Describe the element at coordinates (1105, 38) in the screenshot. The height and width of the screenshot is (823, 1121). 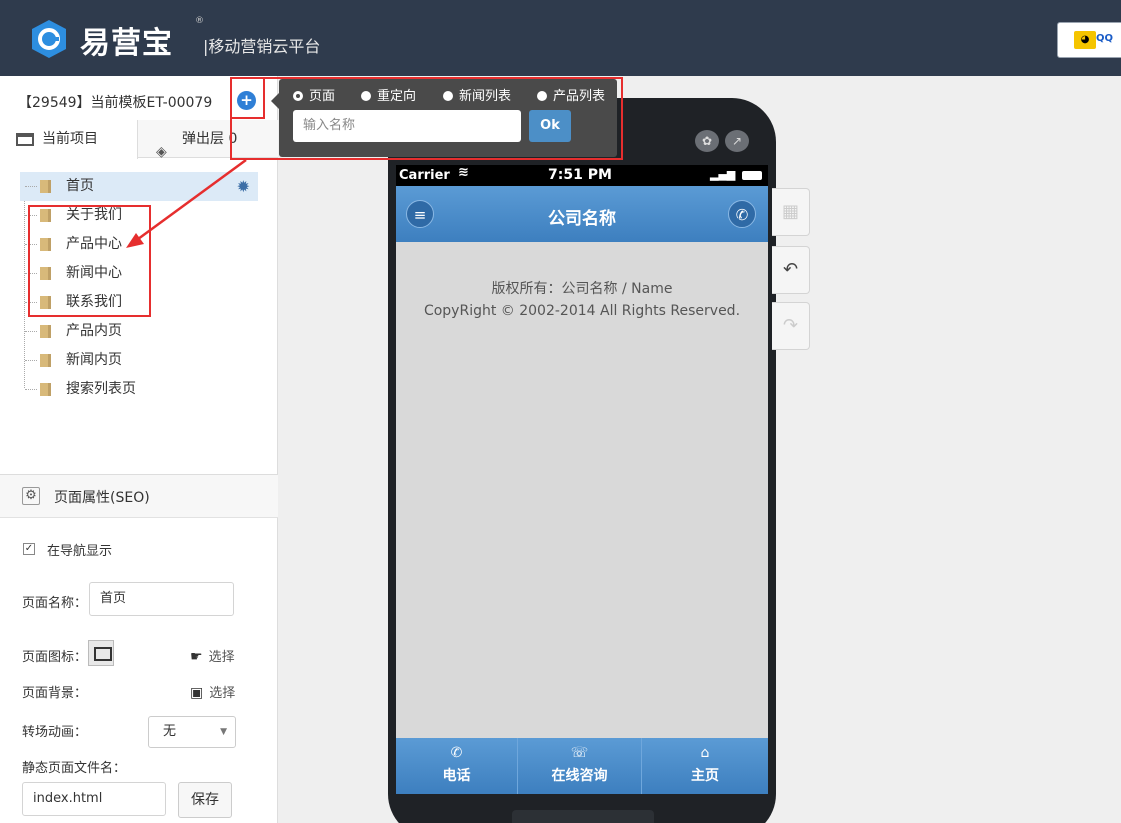
I see `qq-label: QQ` at that location.